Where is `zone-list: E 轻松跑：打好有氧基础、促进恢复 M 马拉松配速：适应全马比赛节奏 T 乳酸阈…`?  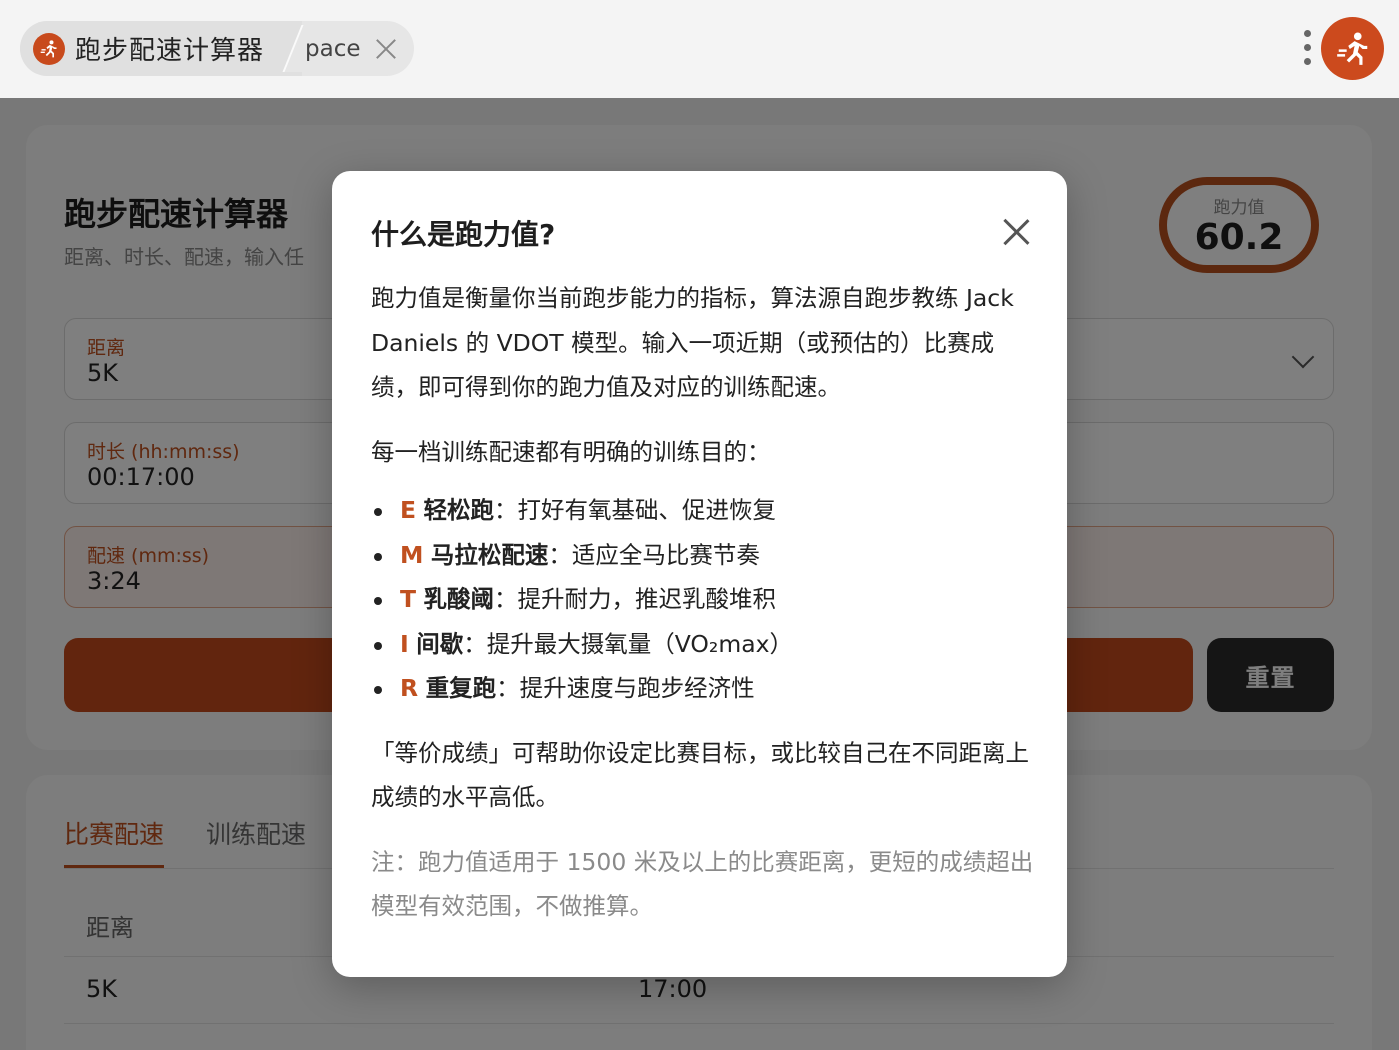 zone-list: E 轻松跑：打好有氧基础、促进恢复 M 马拉松配速：适应全马比赛节奏 T 乳酸阈… is located at coordinates (703, 599).